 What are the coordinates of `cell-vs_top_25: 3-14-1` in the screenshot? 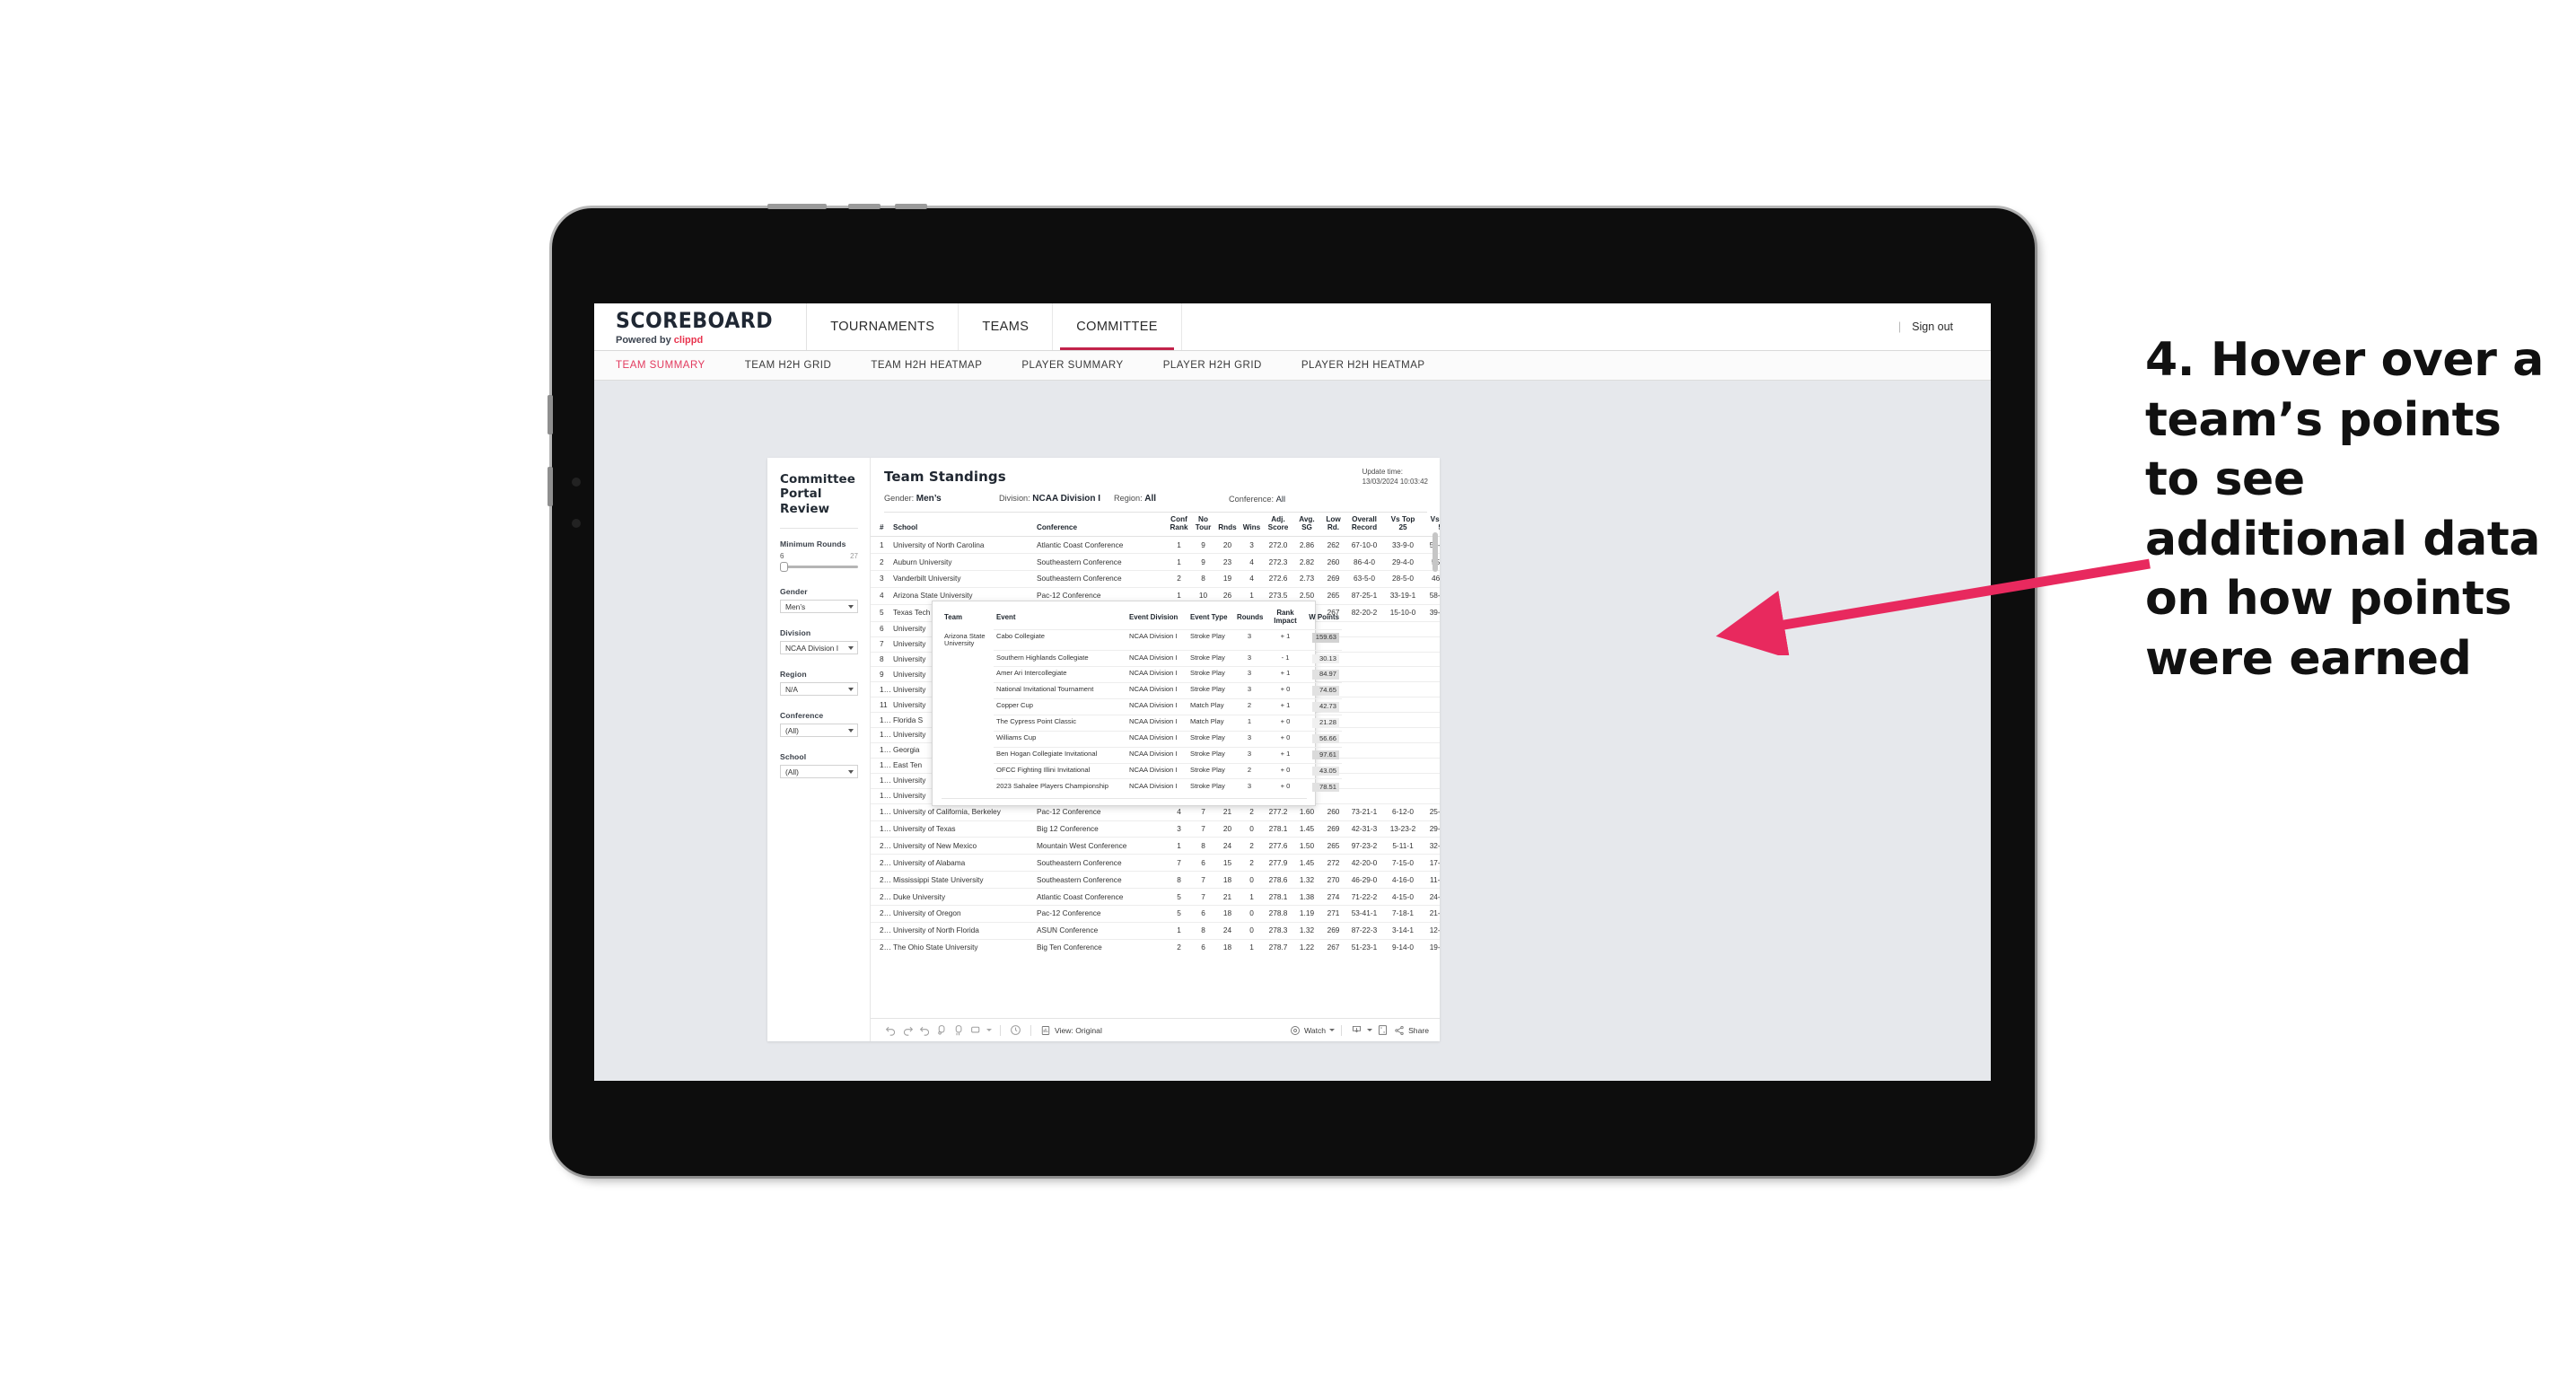 It's located at (1403, 931).